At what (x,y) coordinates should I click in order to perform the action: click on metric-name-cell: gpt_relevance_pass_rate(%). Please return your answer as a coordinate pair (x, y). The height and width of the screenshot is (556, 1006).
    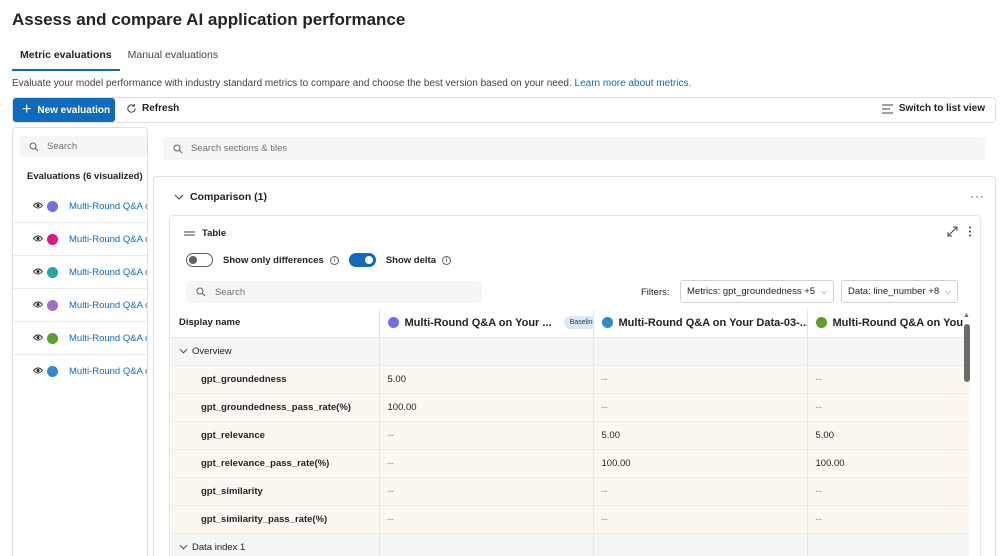
    Looking at the image, I should click on (275, 463).